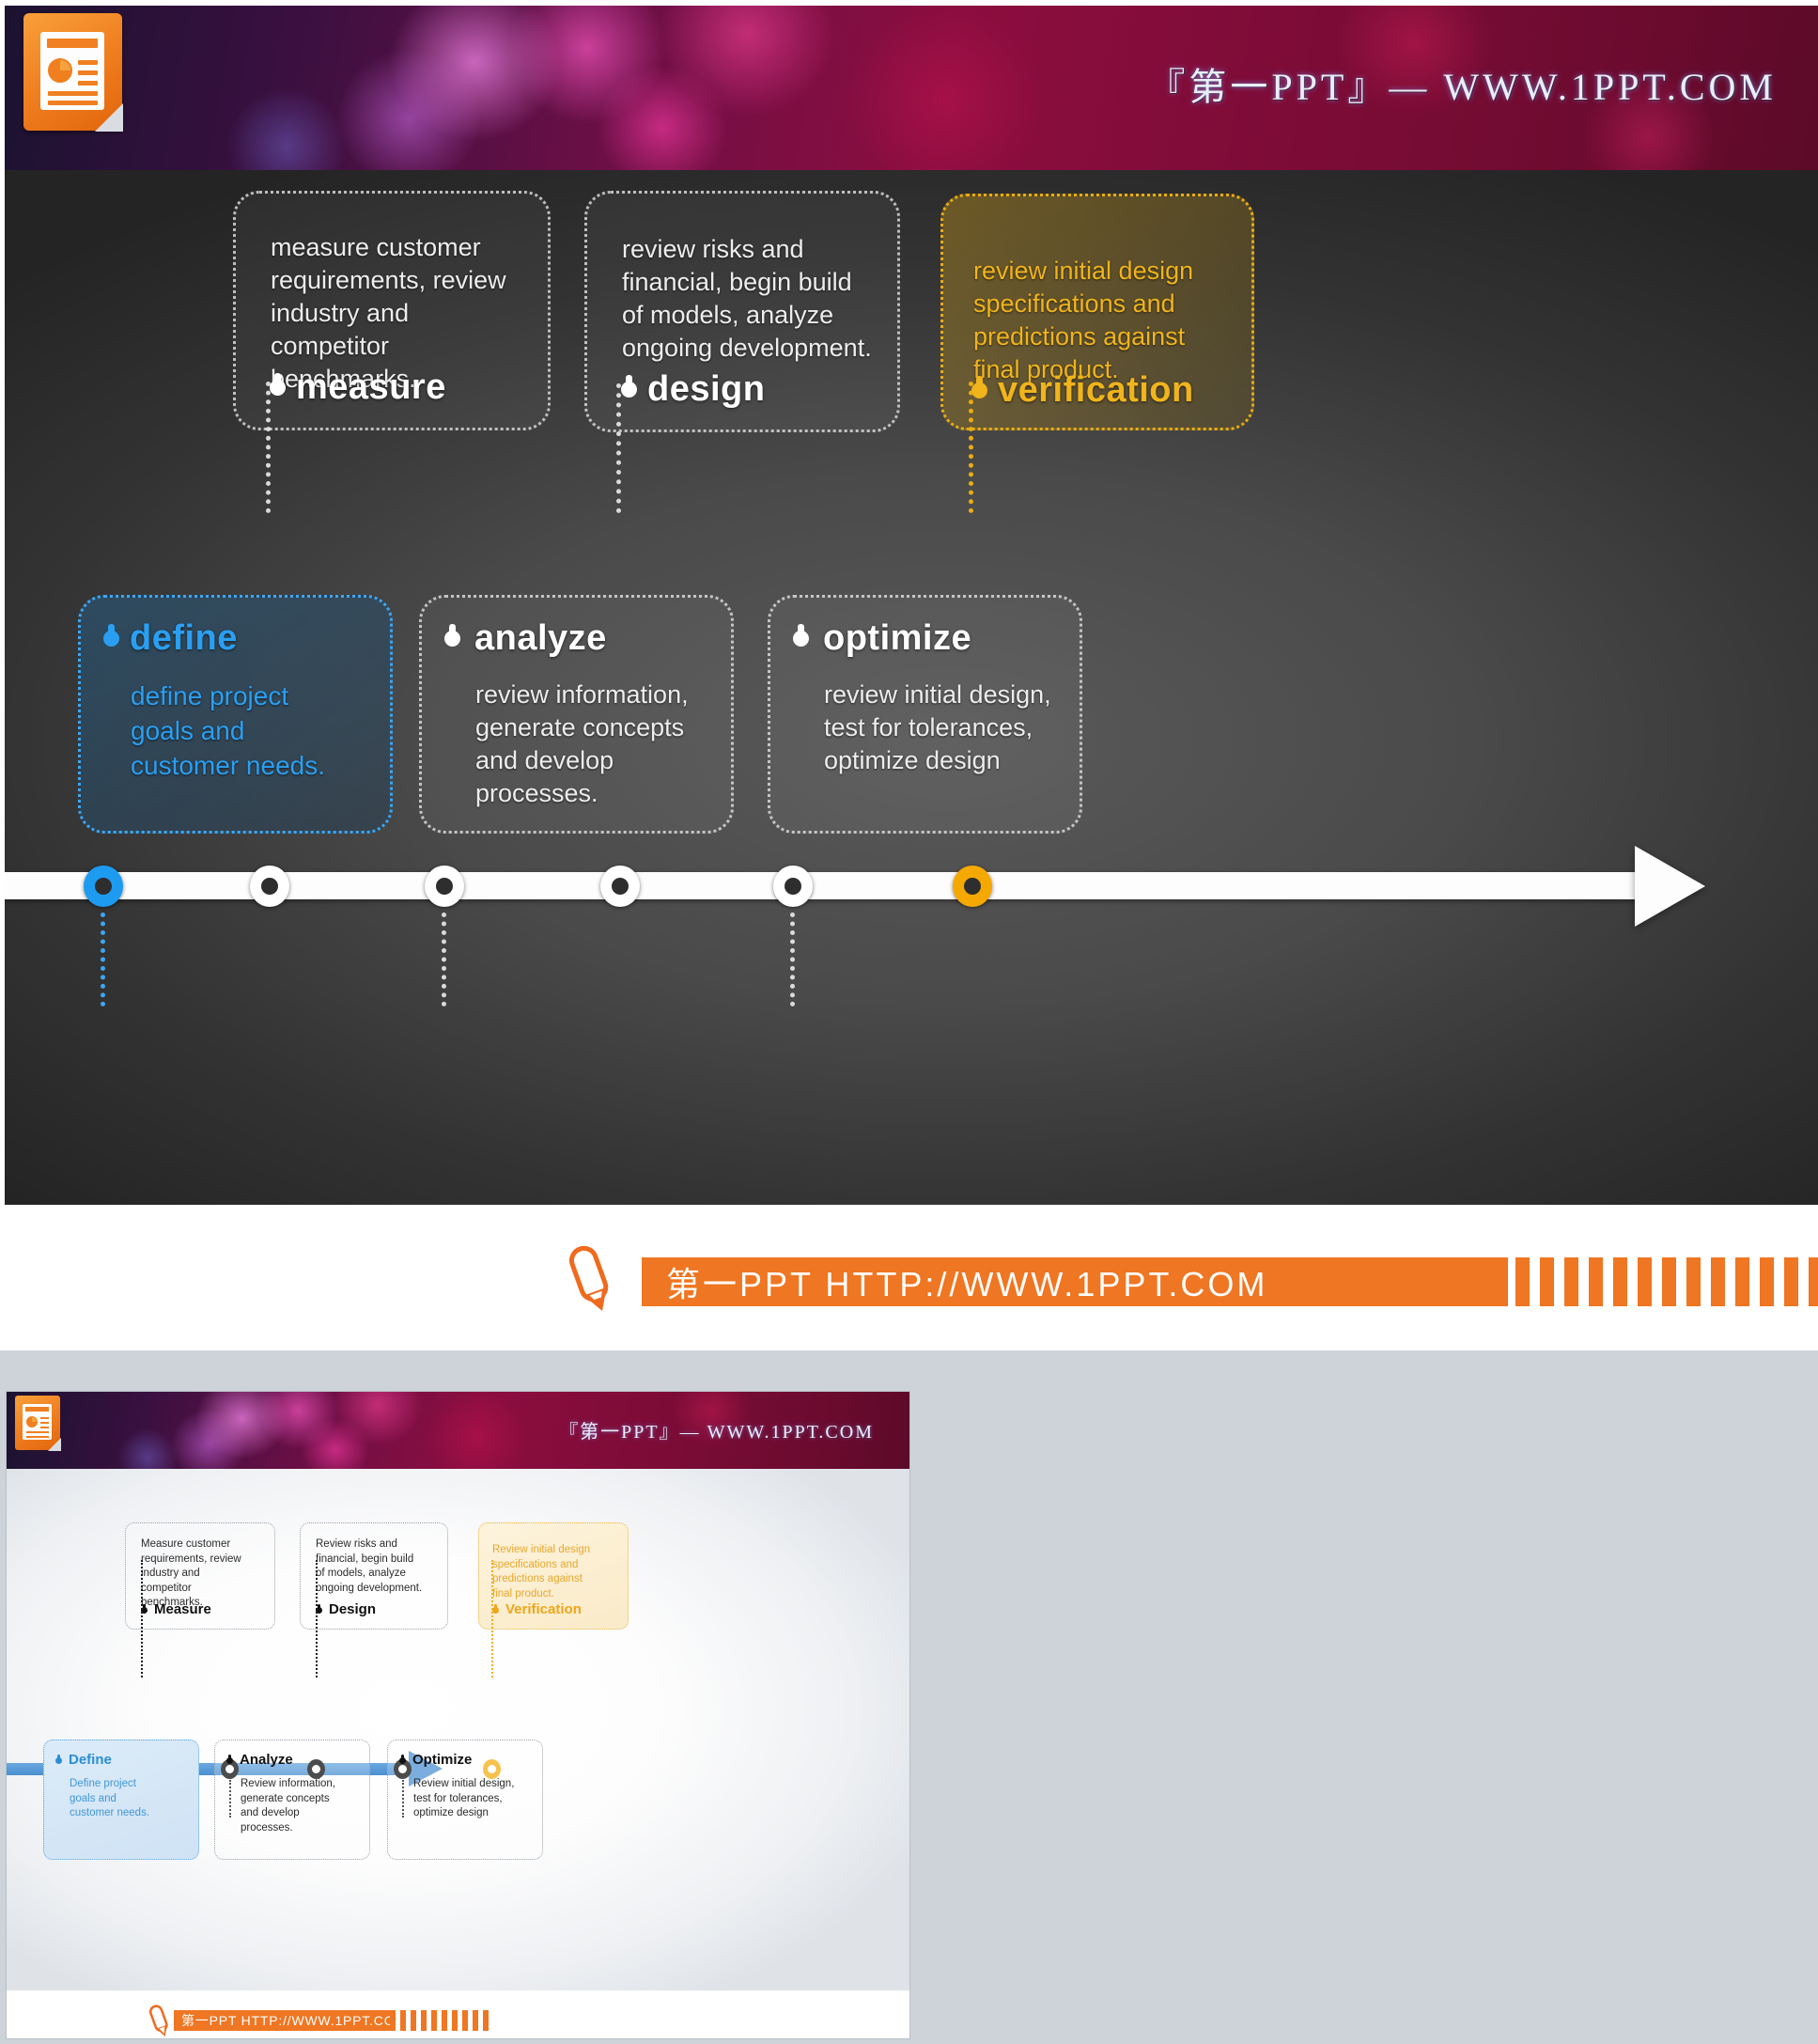  What do you see at coordinates (618, 448) in the screenshot?
I see `connector-design` at bounding box center [618, 448].